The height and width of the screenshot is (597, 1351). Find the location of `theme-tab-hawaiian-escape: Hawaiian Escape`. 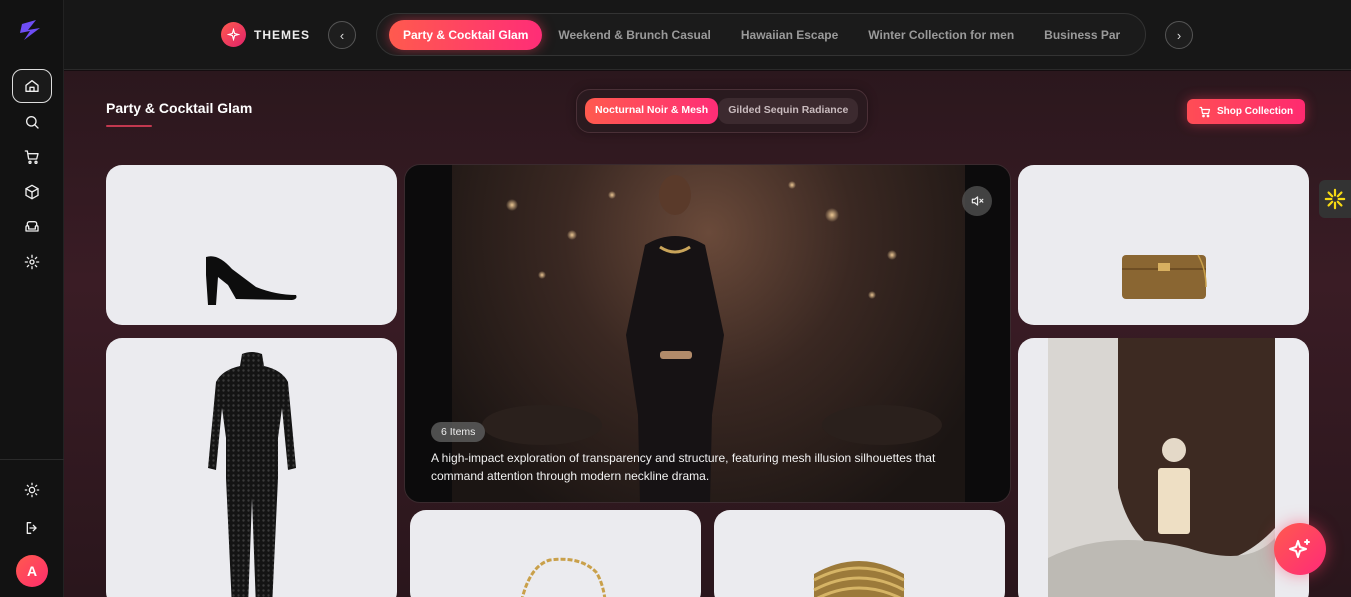

theme-tab-hawaiian-escape: Hawaiian Escape is located at coordinates (789, 35).